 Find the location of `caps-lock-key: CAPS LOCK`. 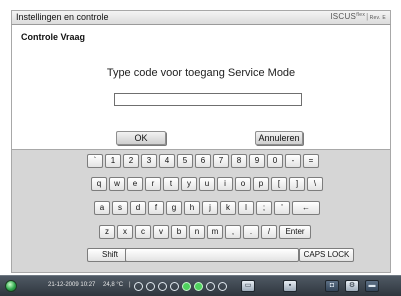

caps-lock-key: CAPS LOCK is located at coordinates (326, 255).